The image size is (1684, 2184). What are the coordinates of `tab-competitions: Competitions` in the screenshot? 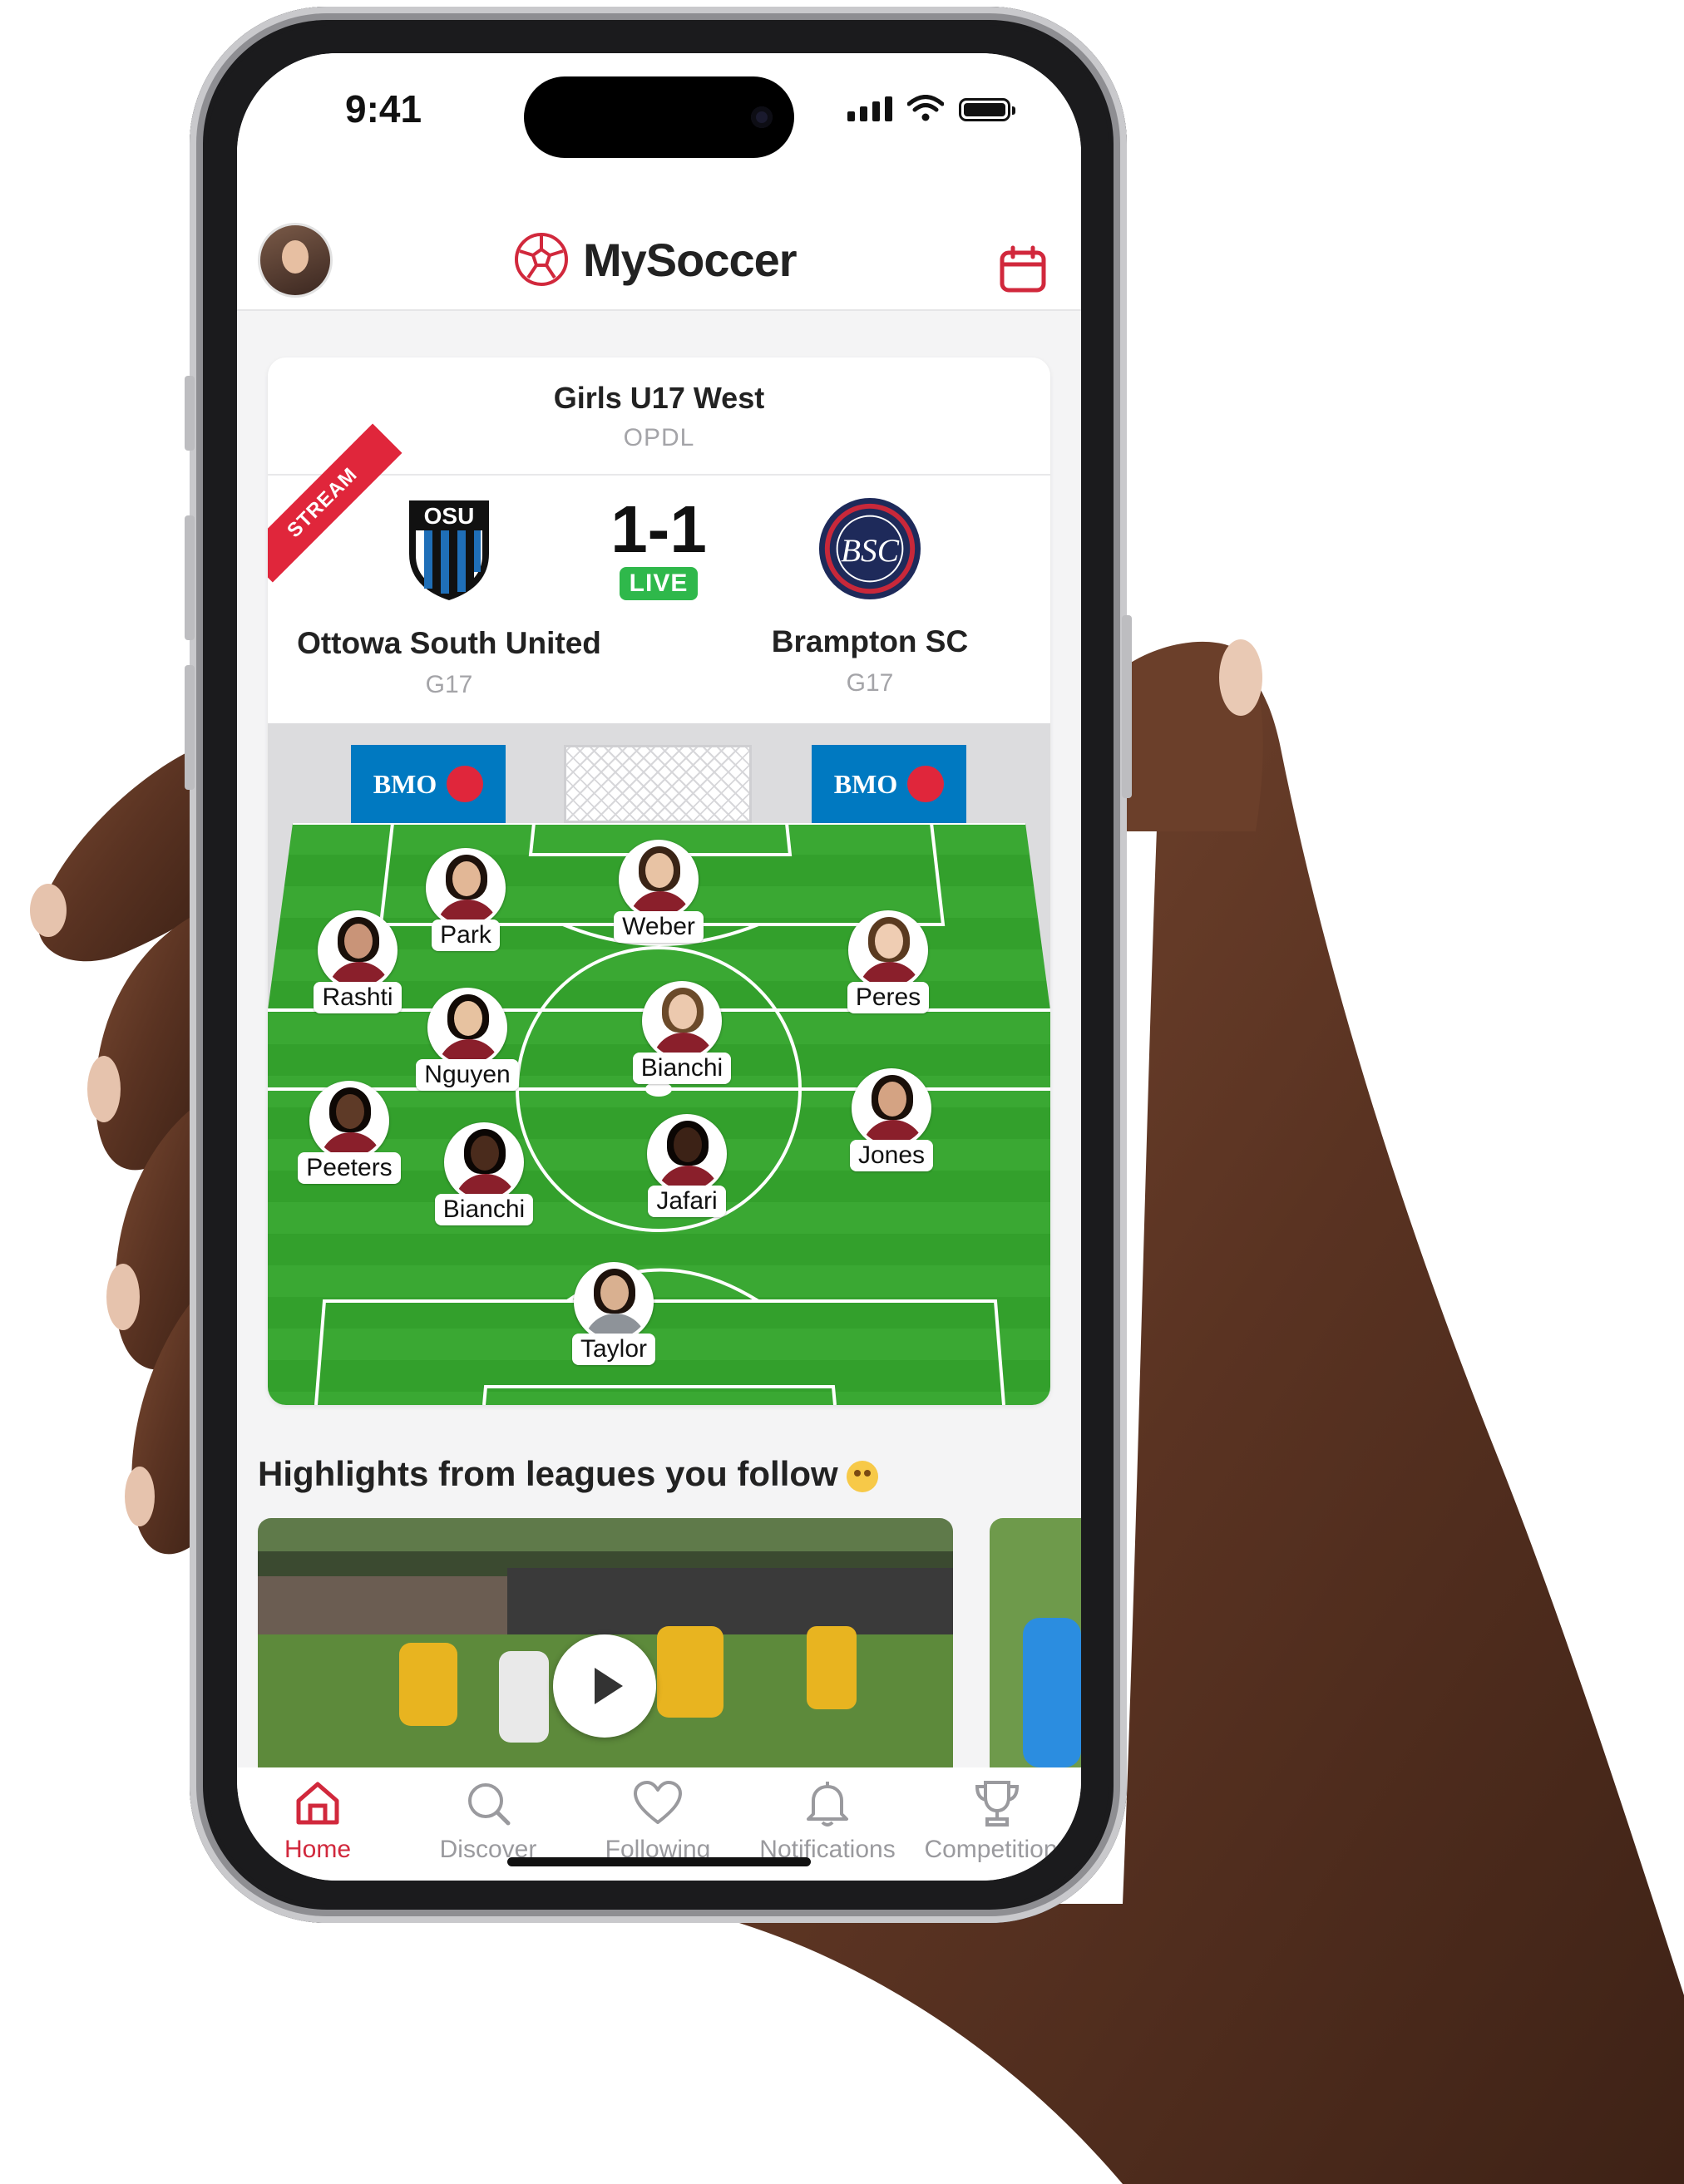 It's located at (997, 1821).